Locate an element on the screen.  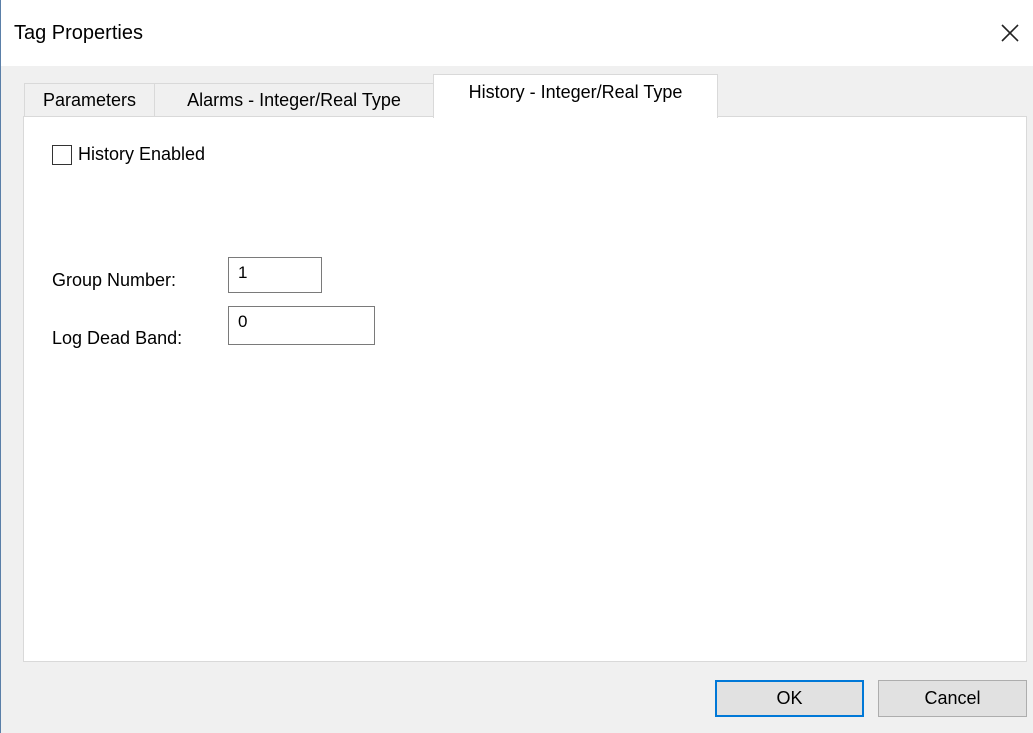
window-title: Tag Properties is located at coordinates (78, 33).